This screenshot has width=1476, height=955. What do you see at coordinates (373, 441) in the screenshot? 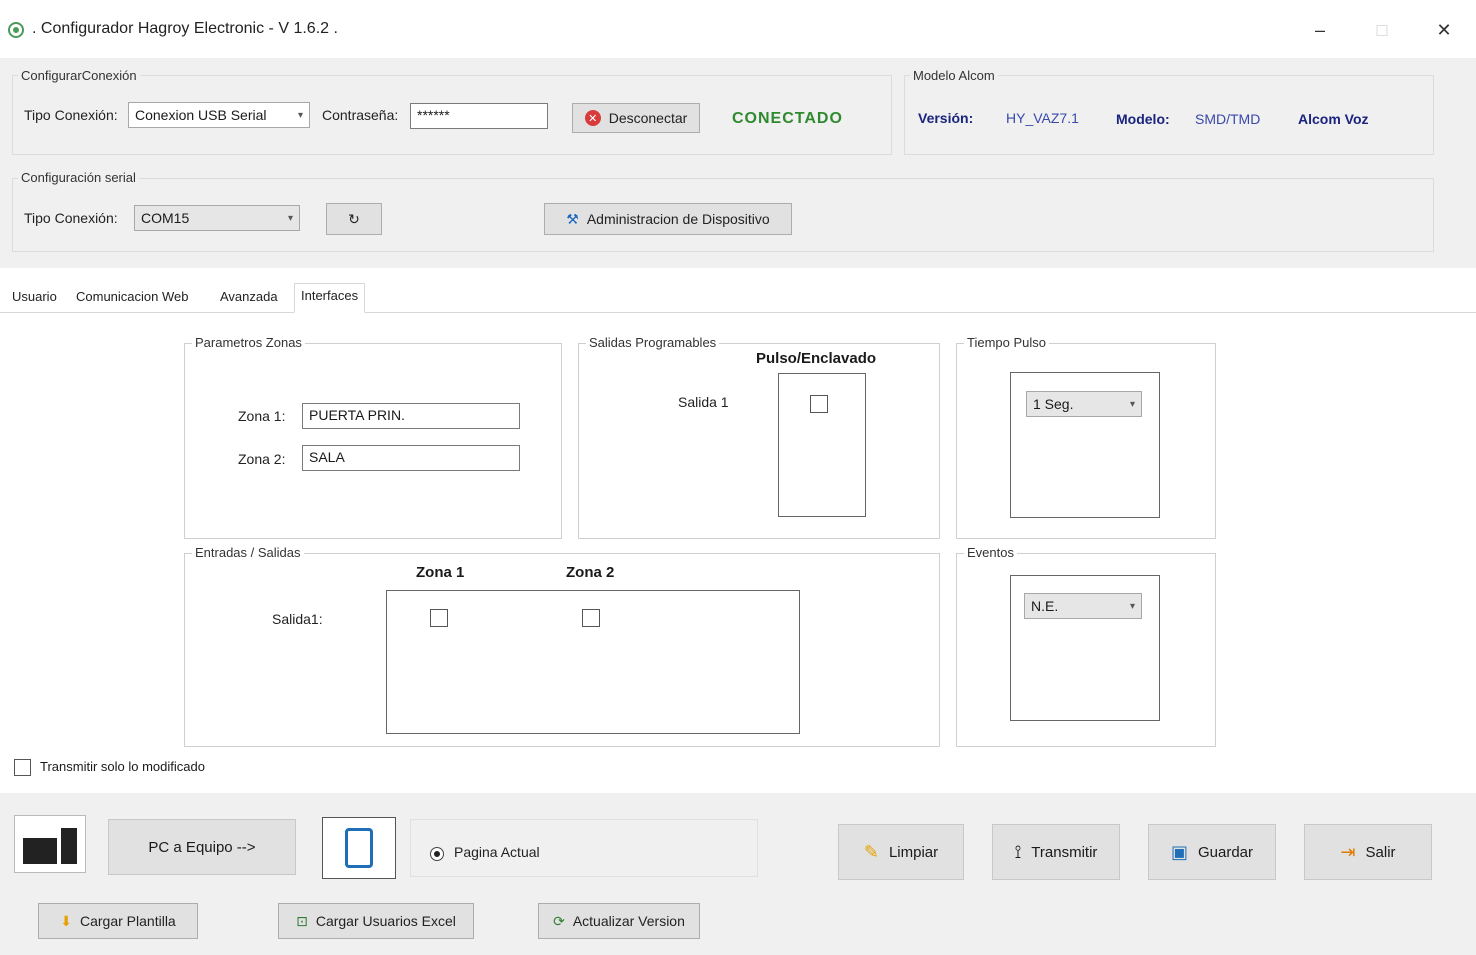
I see `zonas-group` at bounding box center [373, 441].